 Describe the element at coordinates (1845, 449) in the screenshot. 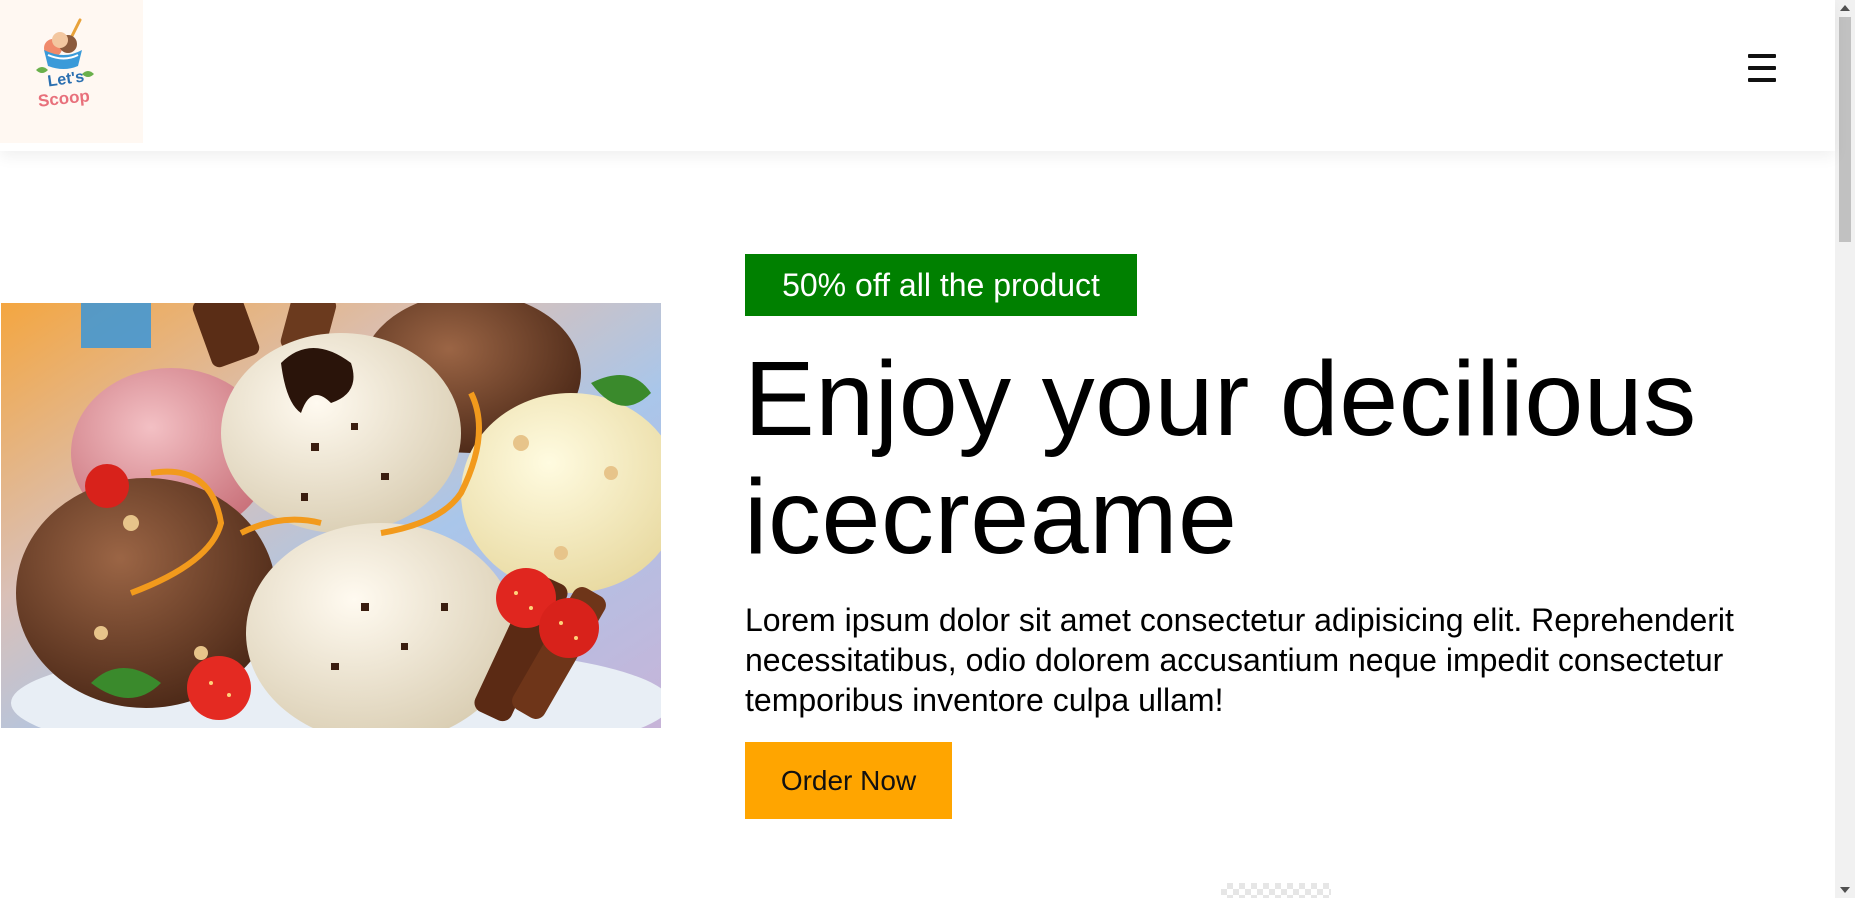

I see `vertical-scrollbar` at that location.